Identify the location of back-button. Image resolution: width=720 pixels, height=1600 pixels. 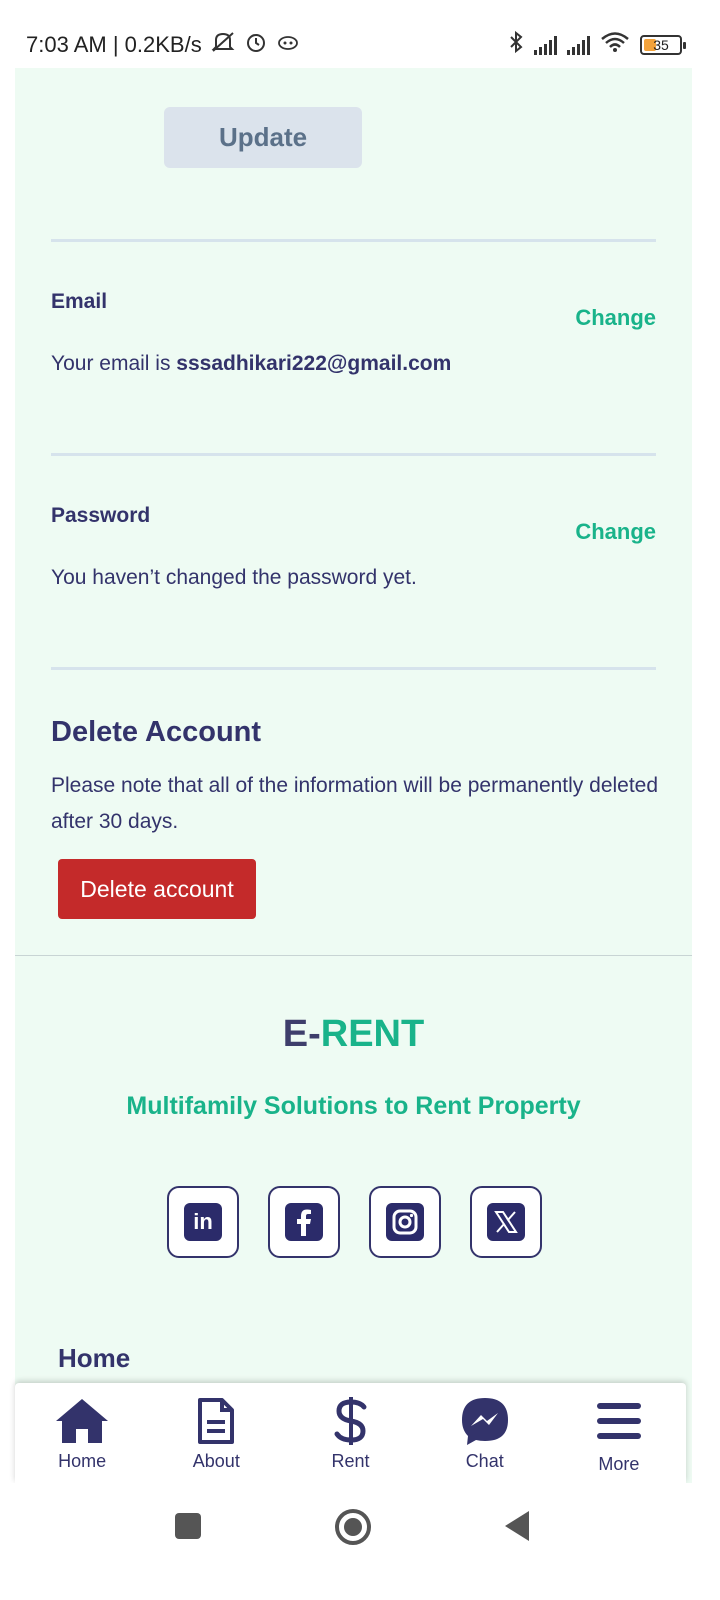
(517, 1528).